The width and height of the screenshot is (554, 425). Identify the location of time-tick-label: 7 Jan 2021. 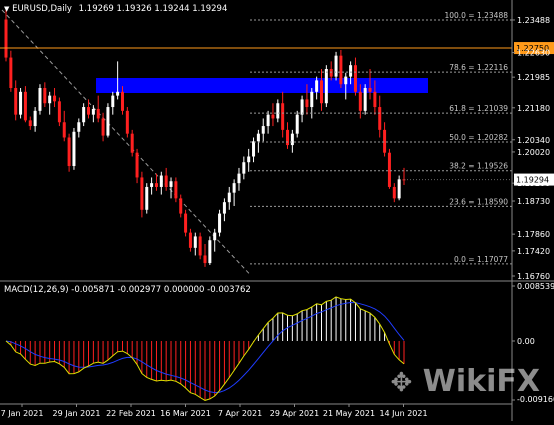
(22, 413).